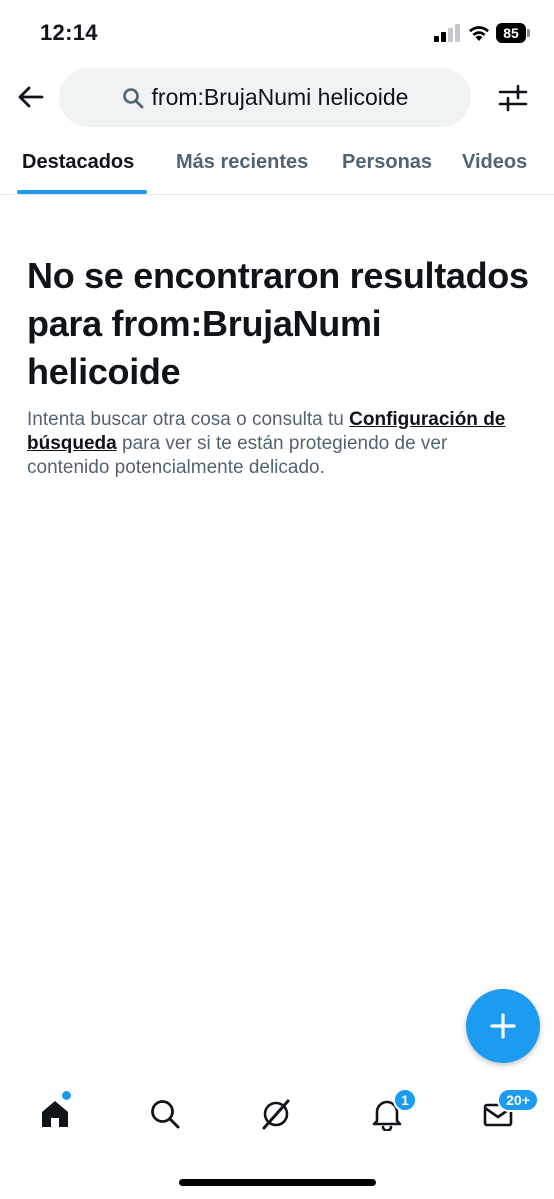 The width and height of the screenshot is (554, 1199). I want to click on wifi-icon, so click(479, 33).